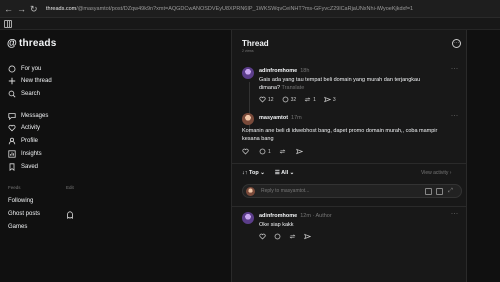  I want to click on sort-dropdown: ↓↑ Top ⌄, so click(253, 173).